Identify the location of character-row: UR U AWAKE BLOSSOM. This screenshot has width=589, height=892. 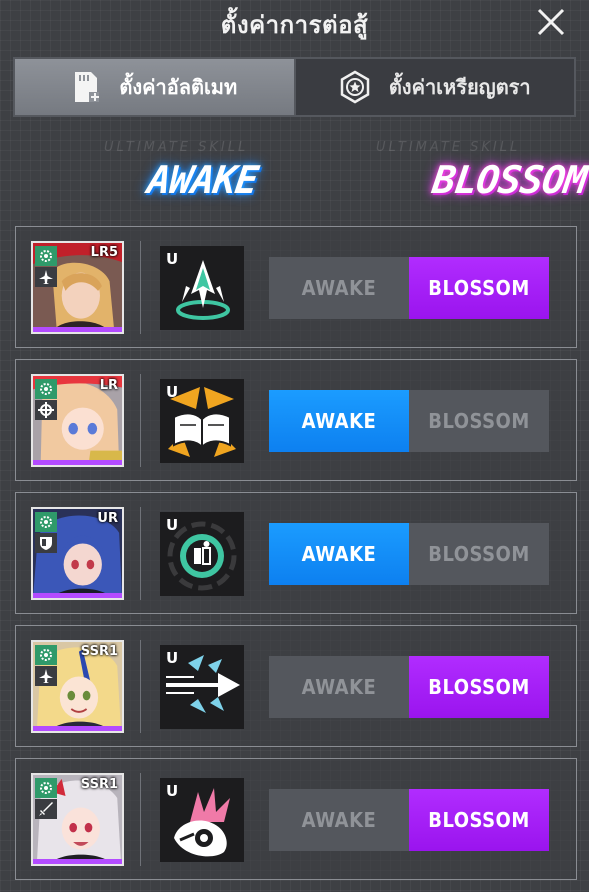
(296, 553).